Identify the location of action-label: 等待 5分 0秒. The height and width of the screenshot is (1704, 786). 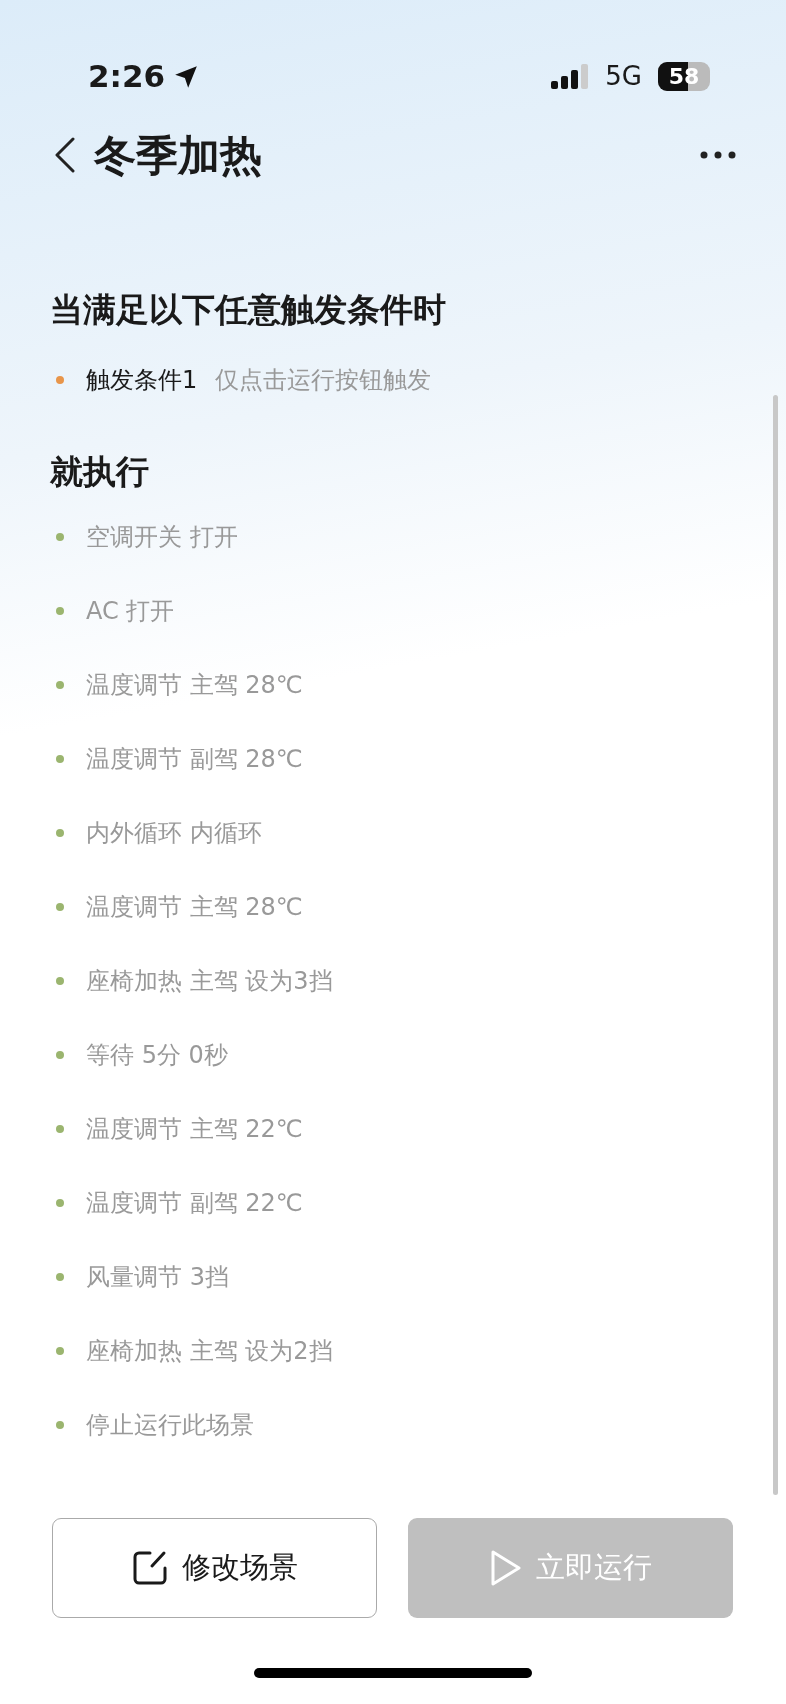
(157, 1055).